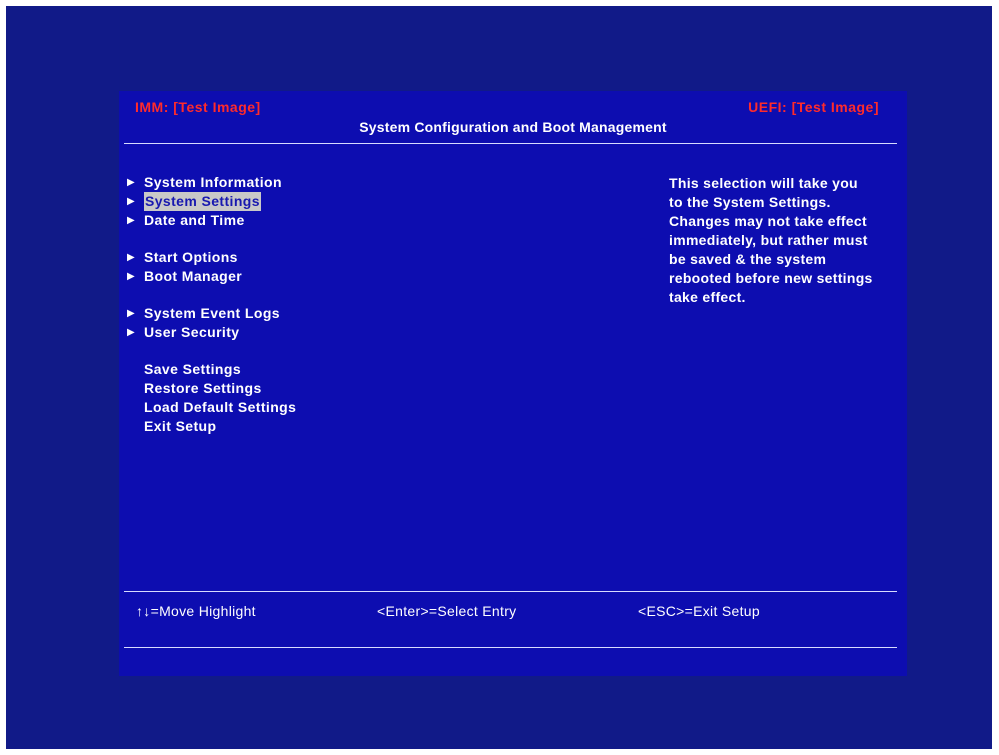 The image size is (999, 755). What do you see at coordinates (193, 276) in the screenshot?
I see `menu-item-label: Boot Manager` at bounding box center [193, 276].